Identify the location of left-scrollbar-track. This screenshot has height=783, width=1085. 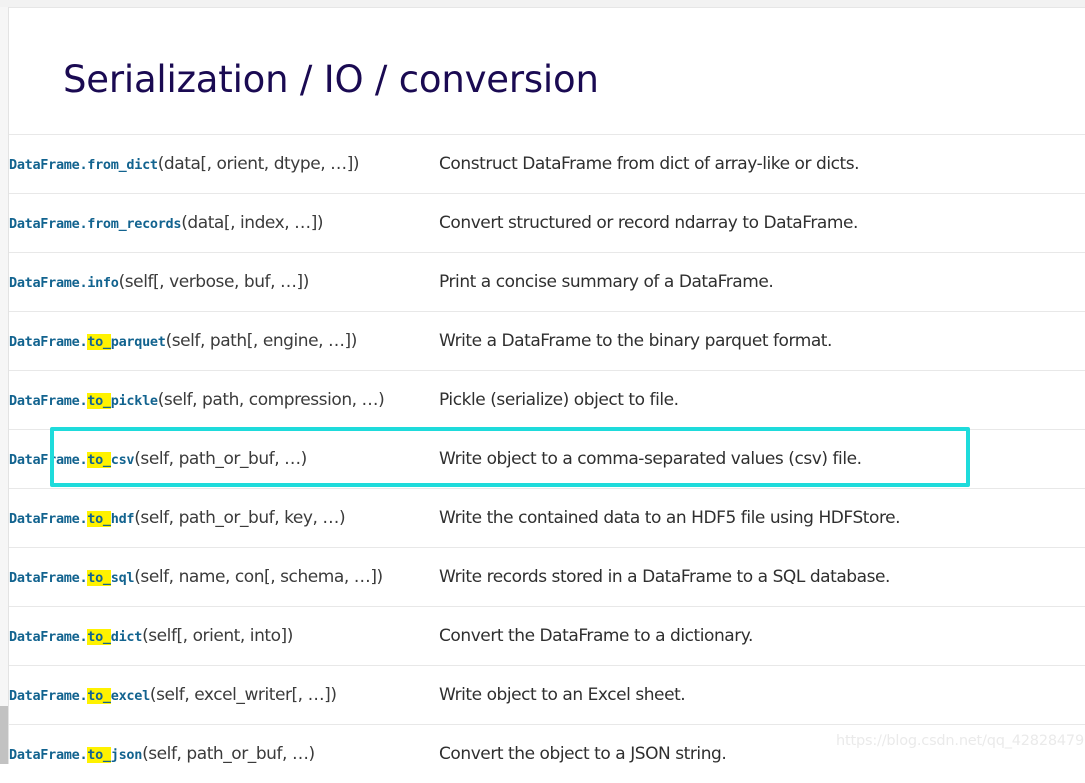
(4, 385).